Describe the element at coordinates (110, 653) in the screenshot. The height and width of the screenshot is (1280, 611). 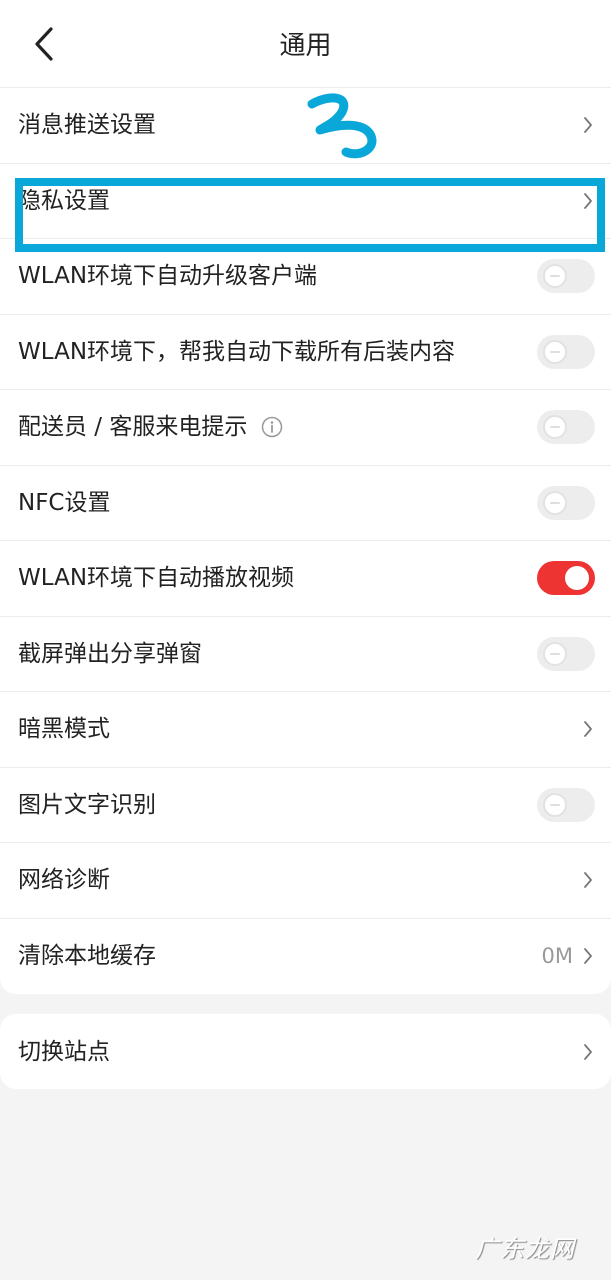
I see `settings-row-label: 截屏弹出分享弹窗` at that location.